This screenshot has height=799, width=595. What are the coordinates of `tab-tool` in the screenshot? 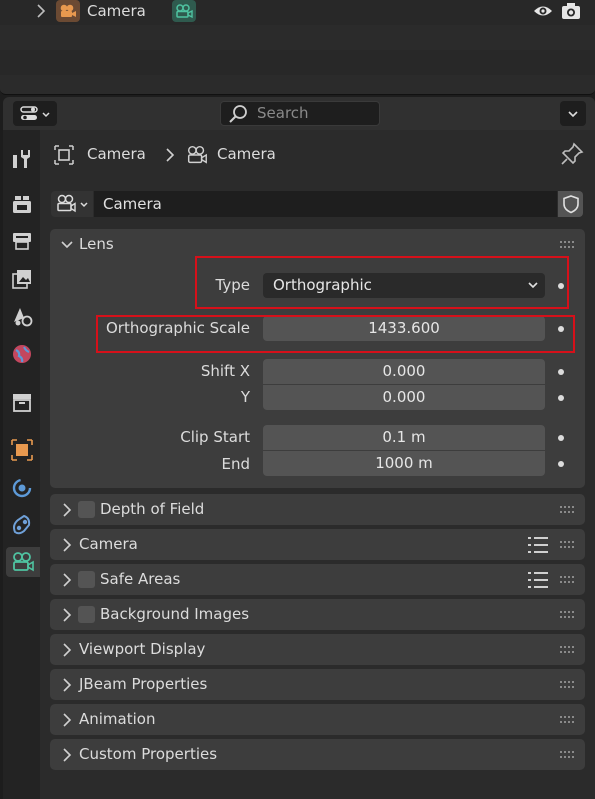 It's located at (22, 159).